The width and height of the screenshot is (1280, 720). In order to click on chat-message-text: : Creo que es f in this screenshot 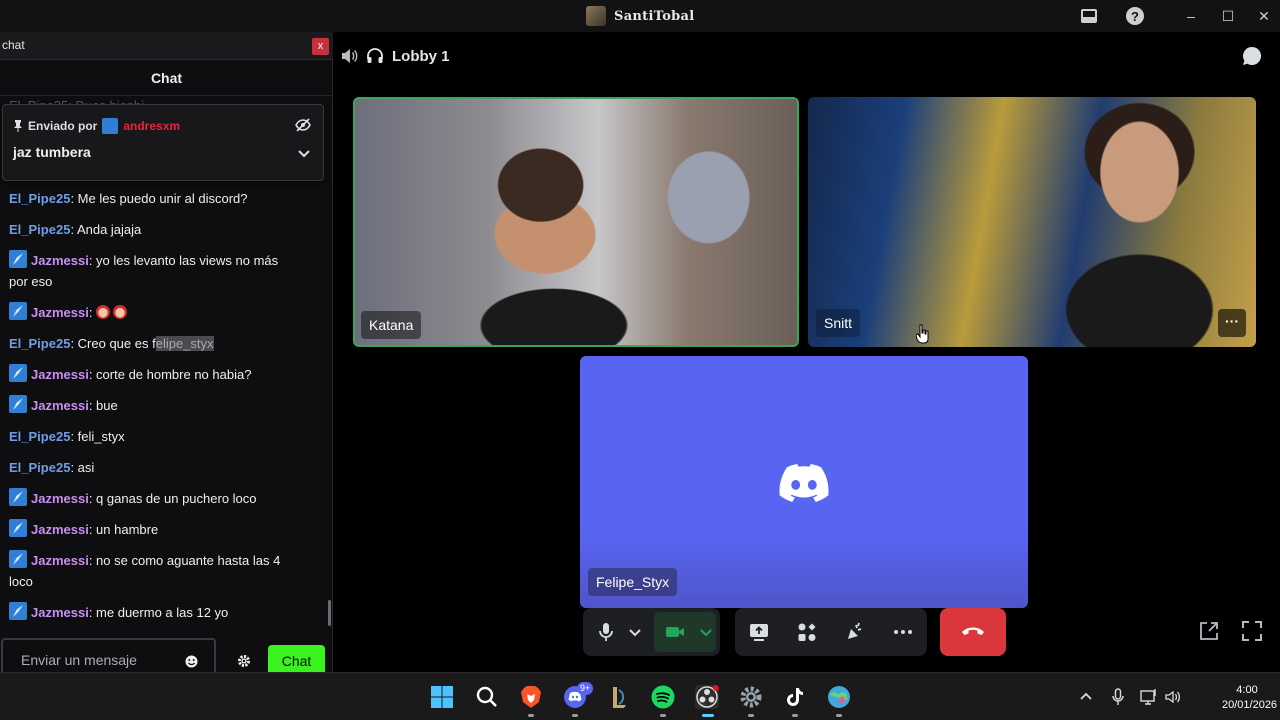, I will do `click(113, 343)`.